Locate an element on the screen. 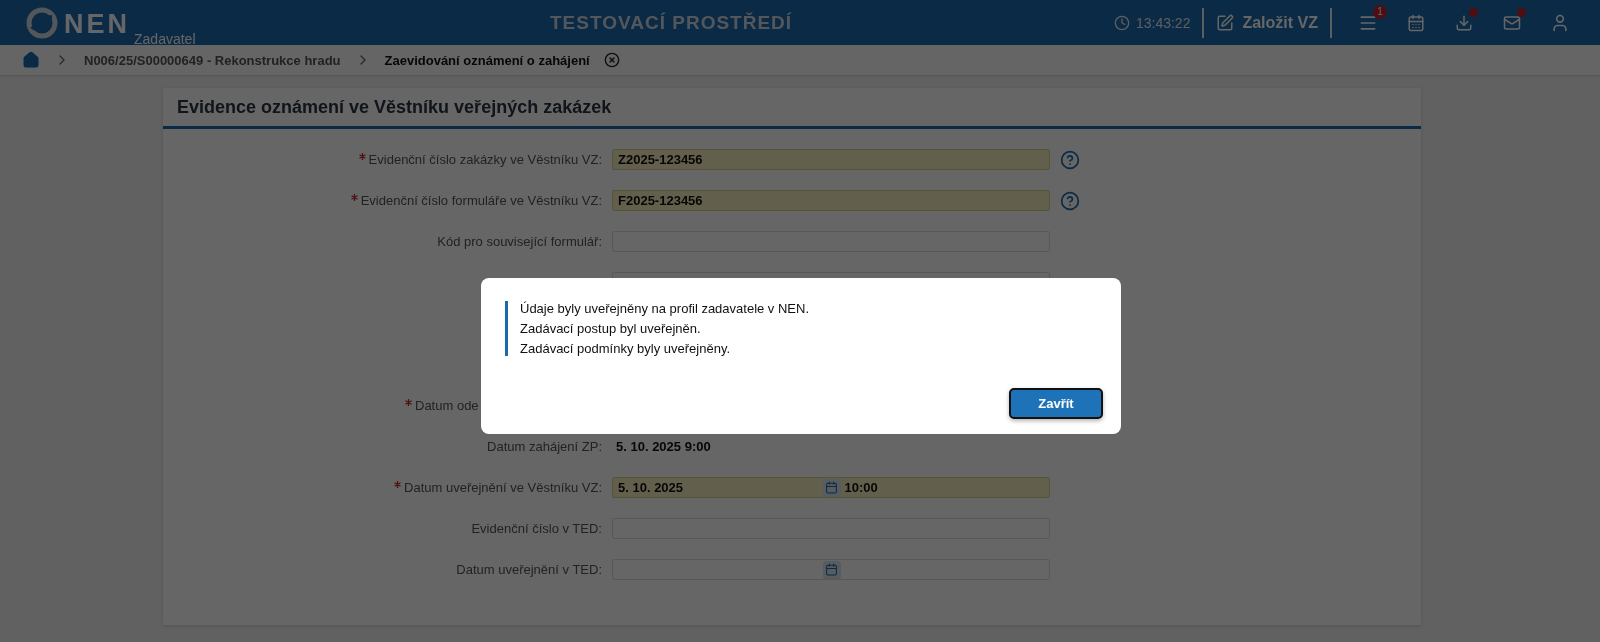  date-time-field: 5. 10. 2025 10:00 is located at coordinates (831, 487).